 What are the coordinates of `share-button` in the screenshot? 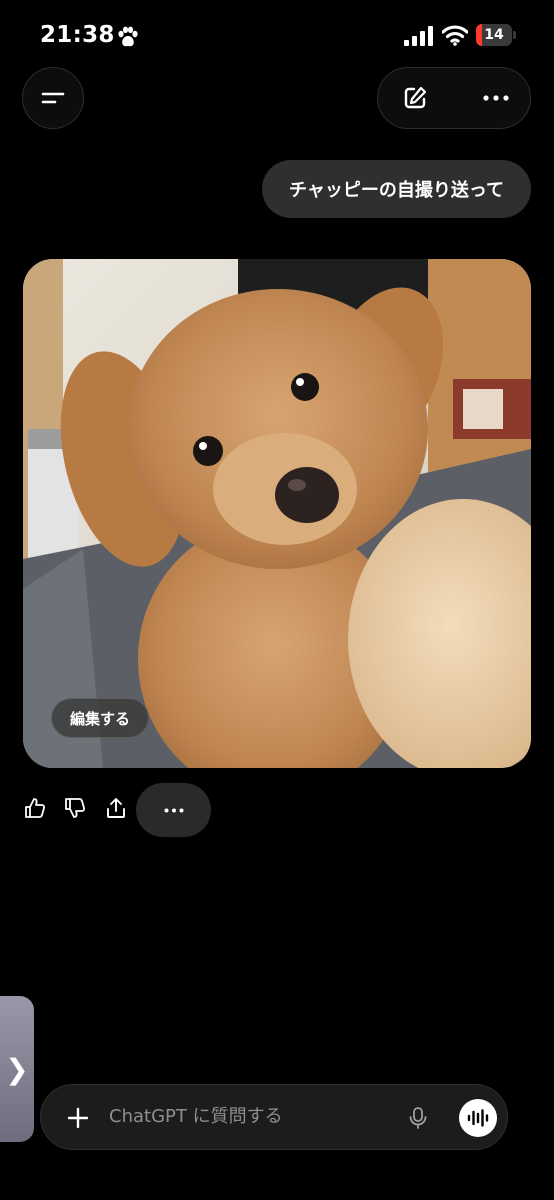 It's located at (116, 808).